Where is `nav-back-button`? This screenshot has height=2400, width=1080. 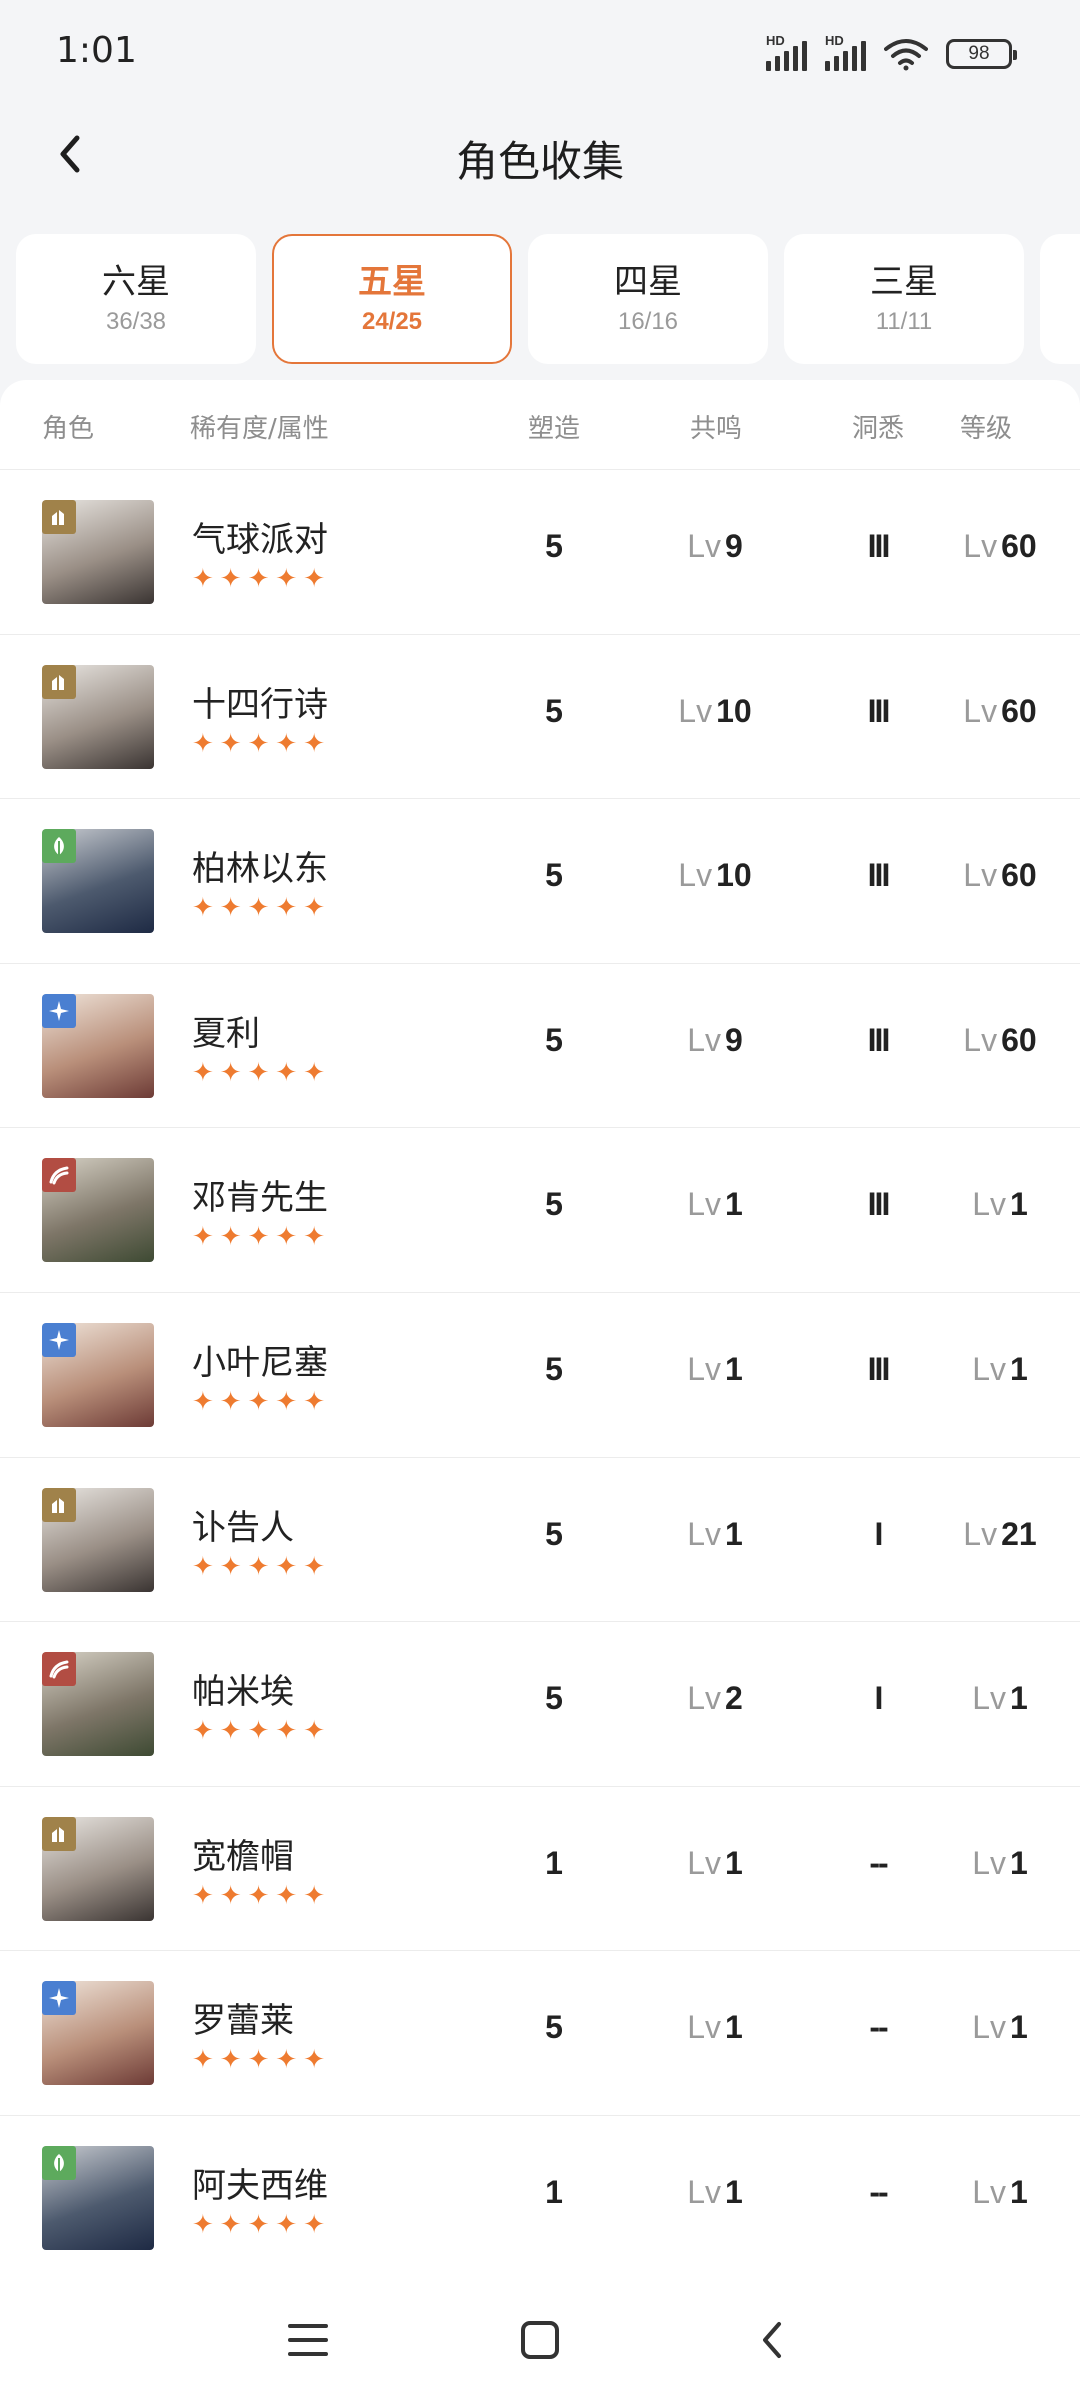 nav-back-button is located at coordinates (772, 2340).